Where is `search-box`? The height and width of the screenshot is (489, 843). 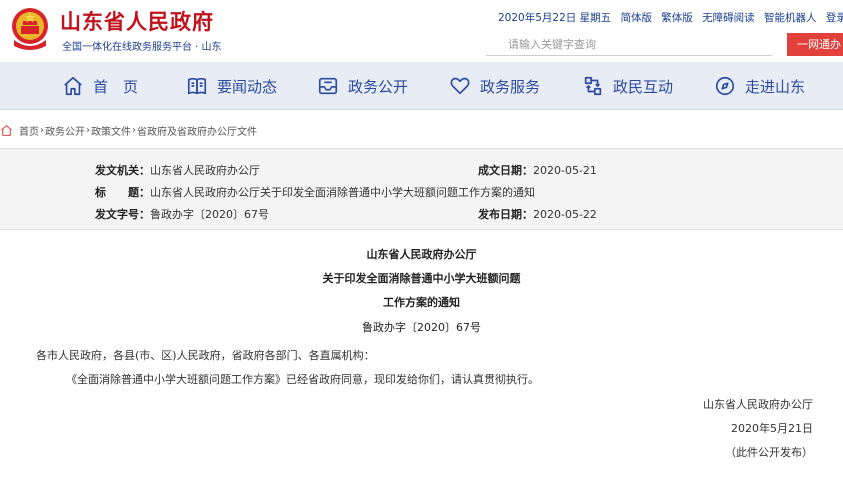
search-box is located at coordinates (629, 44).